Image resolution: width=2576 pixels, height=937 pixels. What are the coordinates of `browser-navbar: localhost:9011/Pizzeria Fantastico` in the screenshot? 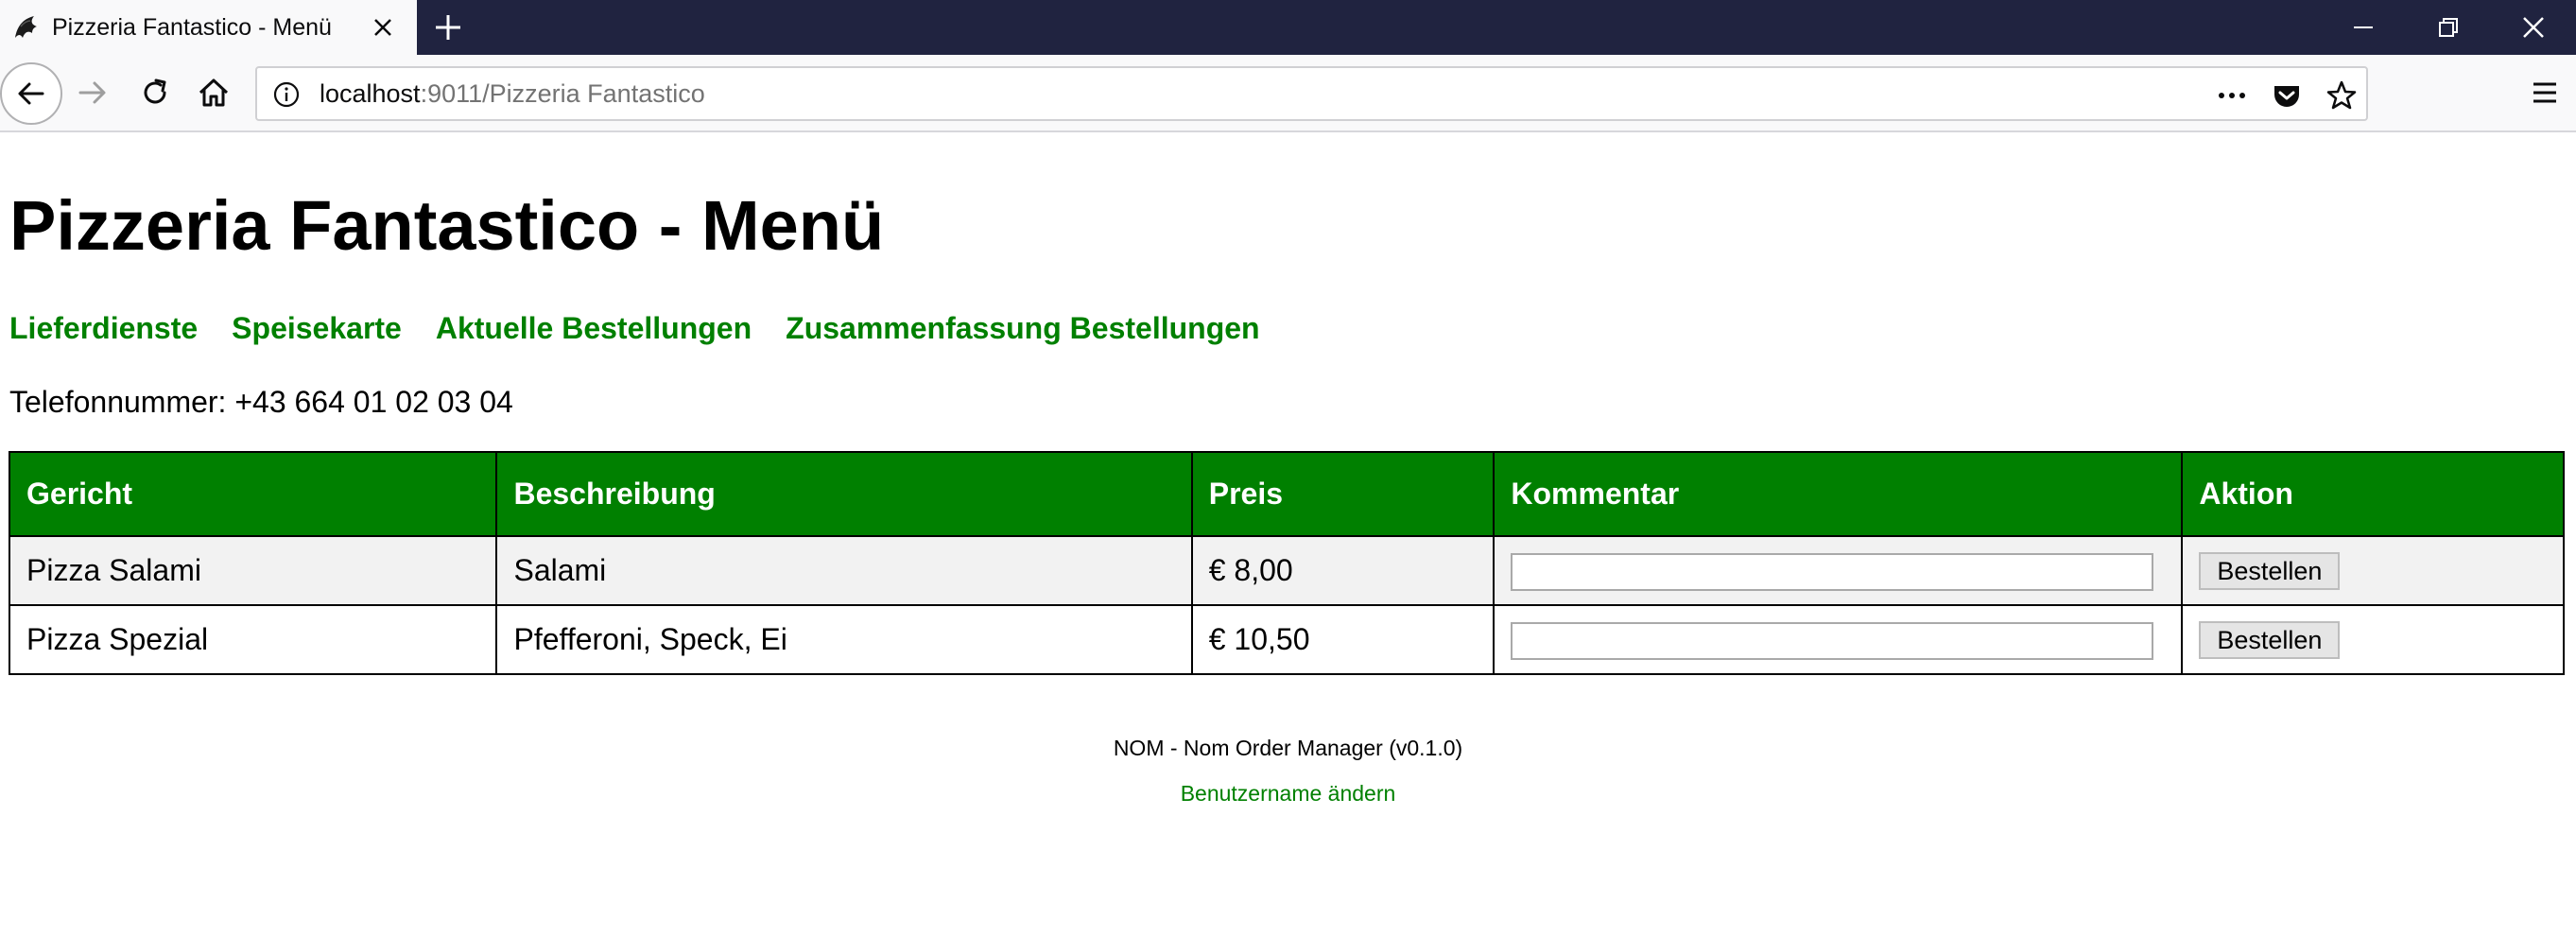 It's located at (1288, 94).